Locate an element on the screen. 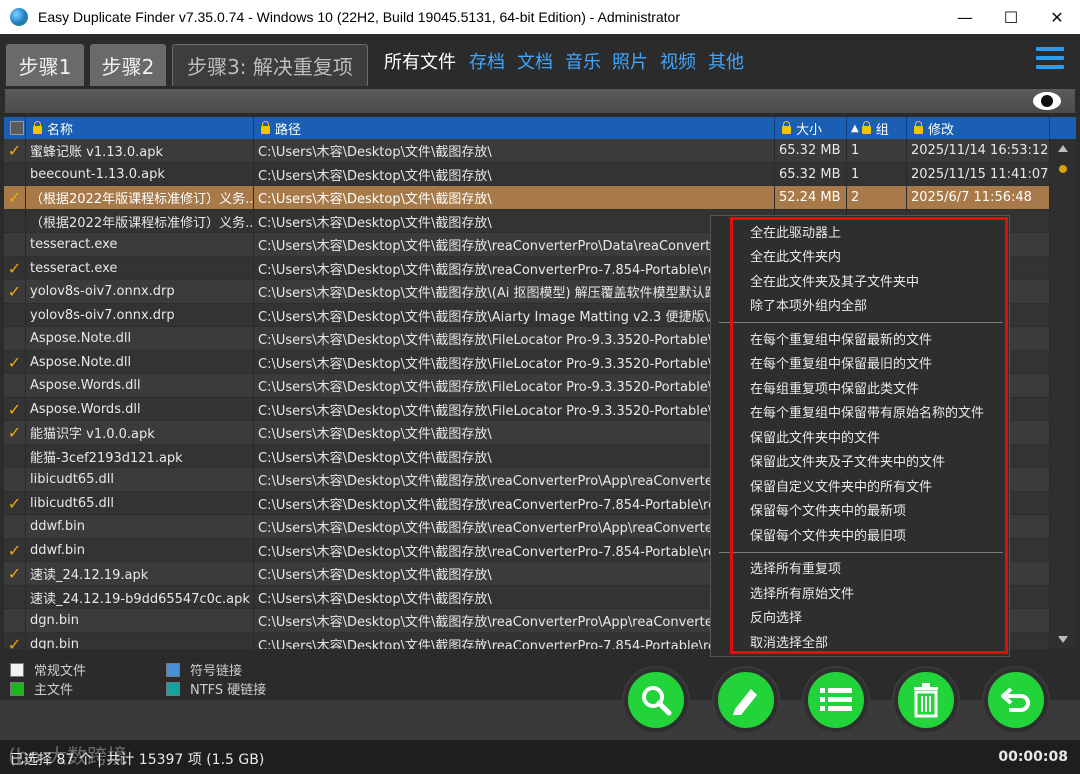 This screenshot has height=774, width=1080. list-icon is located at coordinates (836, 699).